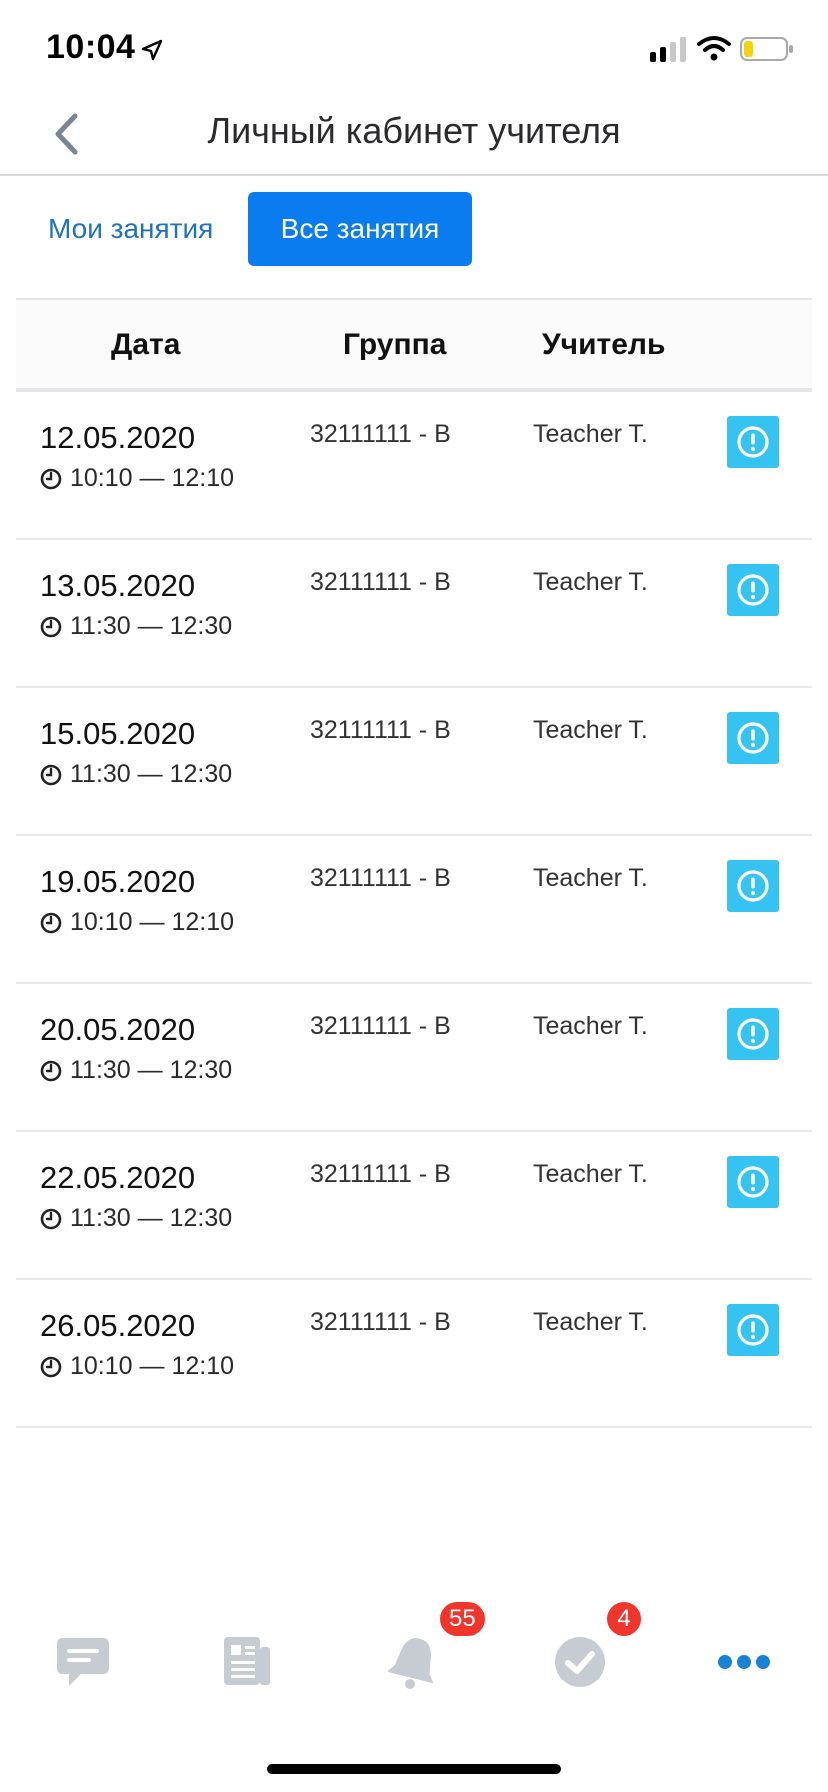 The height and width of the screenshot is (1792, 828). Describe the element at coordinates (118, 585) in the screenshot. I see `lesson-date: 13.05.2020` at that location.